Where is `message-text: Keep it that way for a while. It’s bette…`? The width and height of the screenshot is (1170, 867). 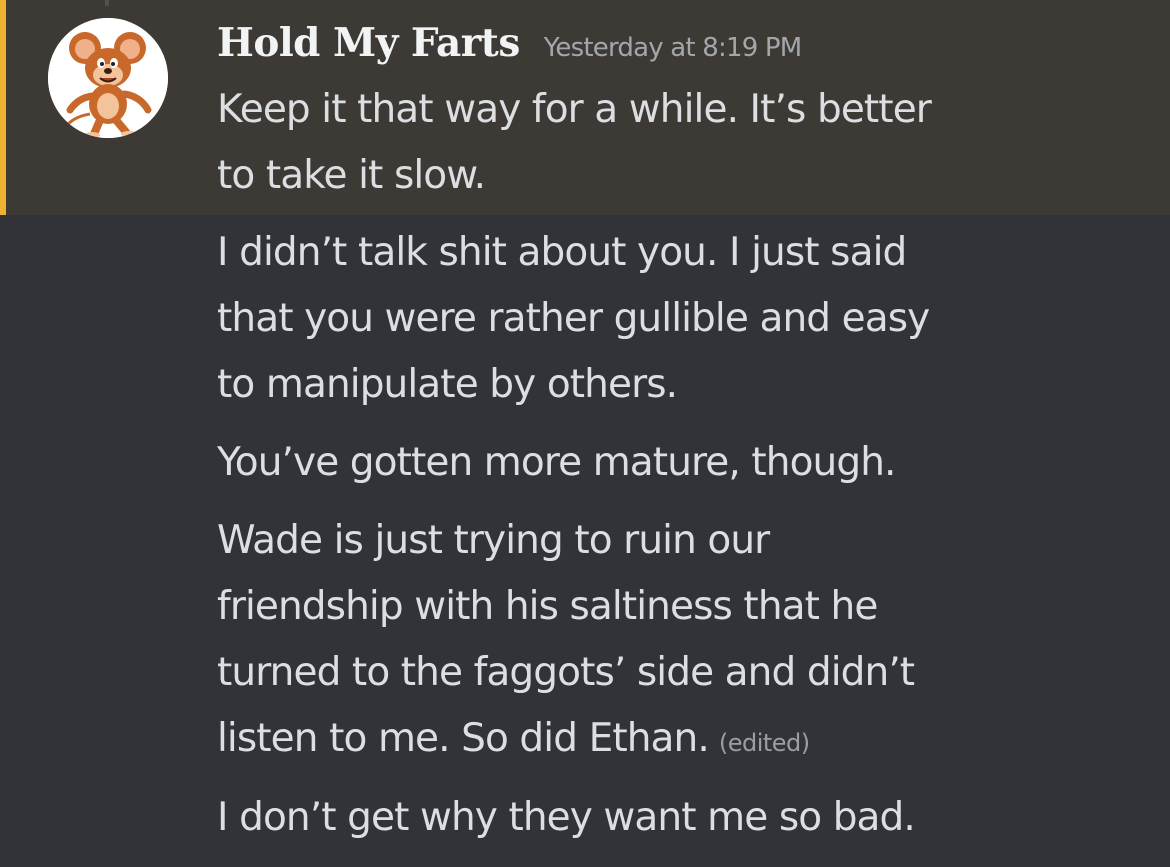
message-text: Keep it that way for a while. It’s bette… is located at coordinates (574, 142).